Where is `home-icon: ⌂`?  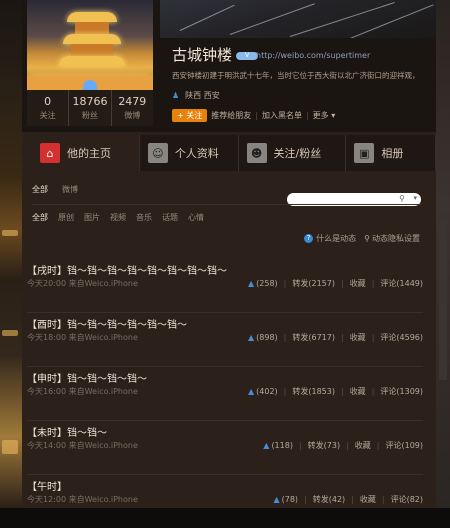 home-icon: ⌂ is located at coordinates (50, 153).